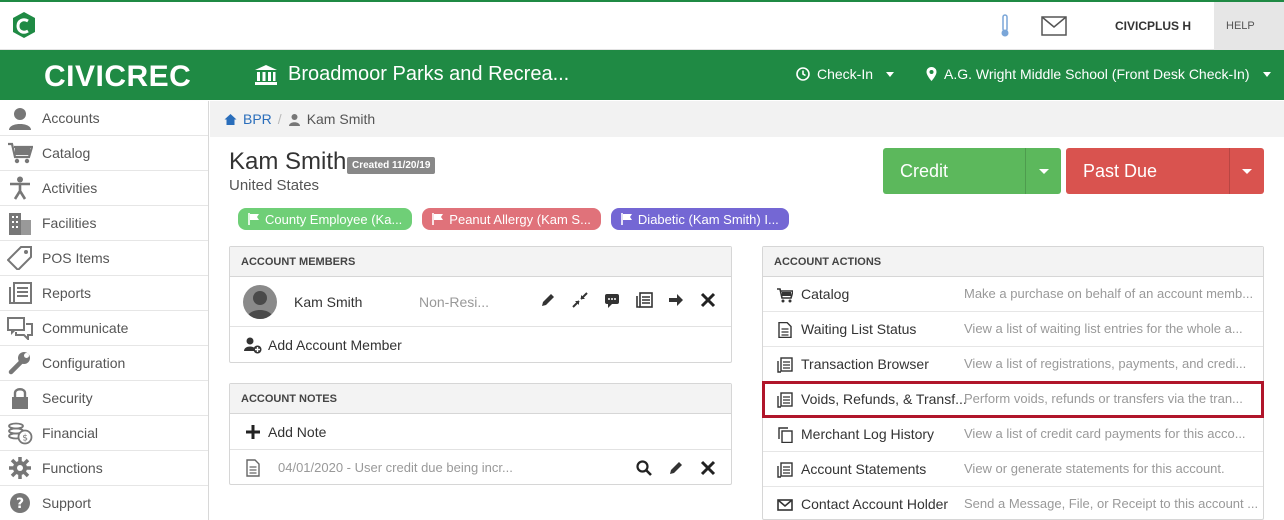 The image size is (1284, 520). What do you see at coordinates (104, 328) in the screenshot?
I see `sidebar-item-communicate: Communicate` at bounding box center [104, 328].